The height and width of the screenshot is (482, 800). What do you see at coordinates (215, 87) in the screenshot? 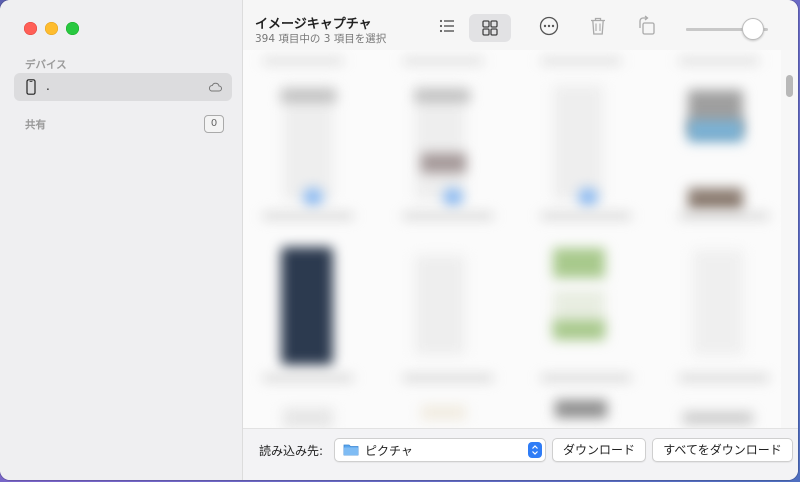
I see `cloud-icon` at bounding box center [215, 87].